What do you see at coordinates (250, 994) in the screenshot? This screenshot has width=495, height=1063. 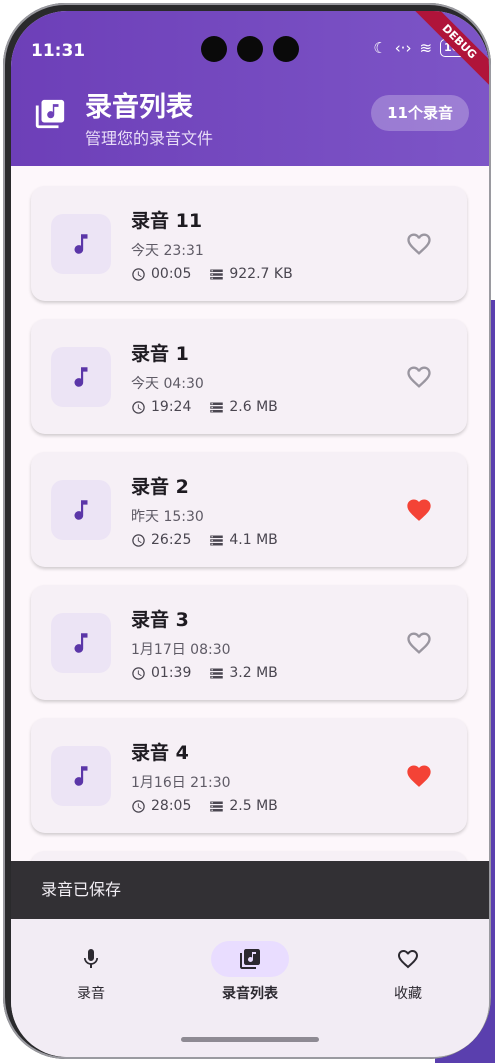 I see `nav-label: 录音列表` at bounding box center [250, 994].